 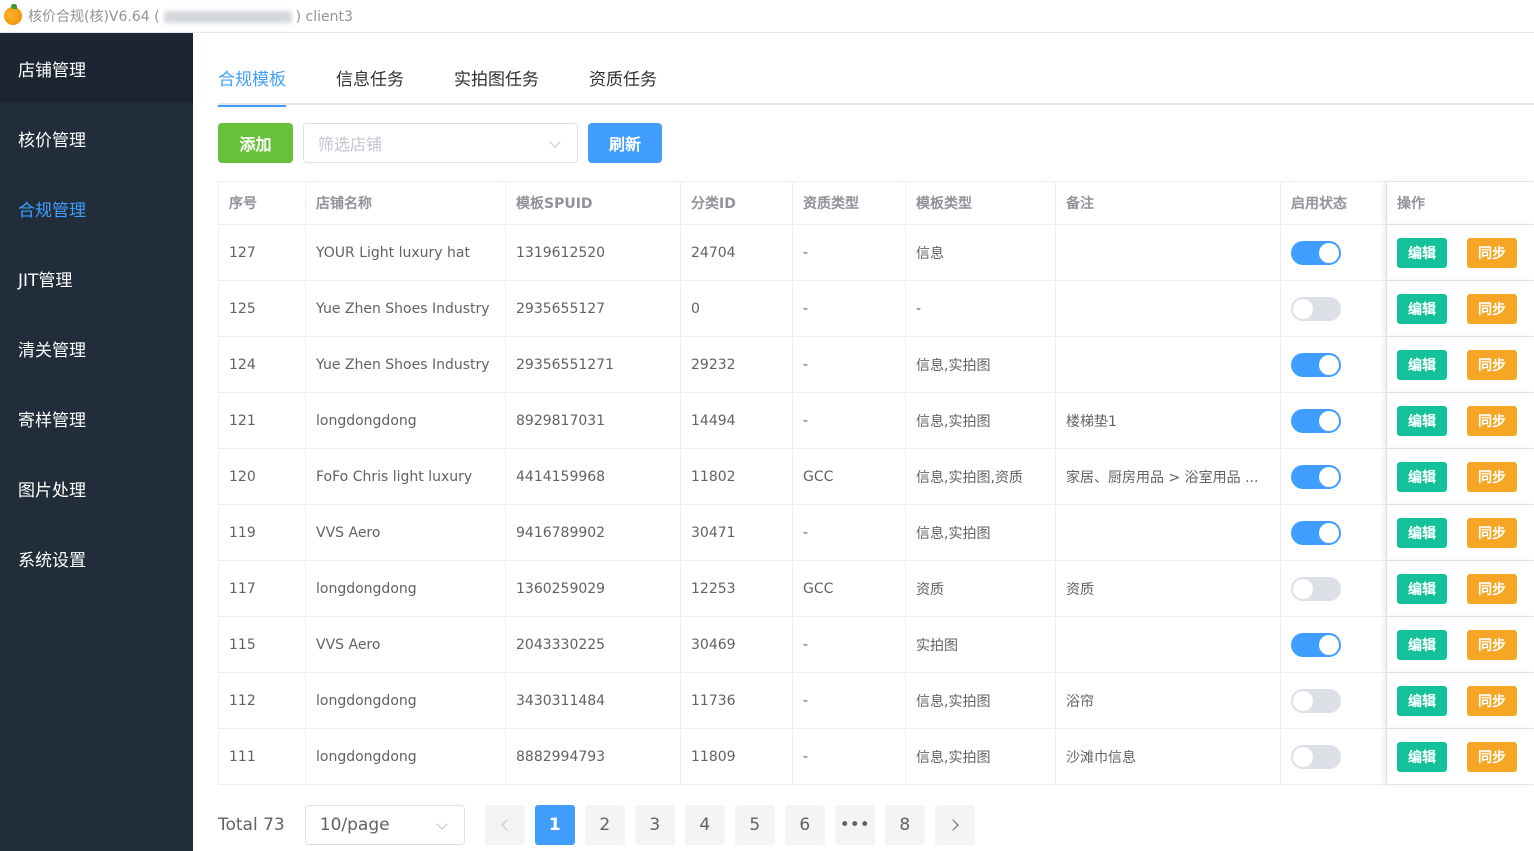 What do you see at coordinates (737, 308) in the screenshot?
I see `cell-category-id: 0` at bounding box center [737, 308].